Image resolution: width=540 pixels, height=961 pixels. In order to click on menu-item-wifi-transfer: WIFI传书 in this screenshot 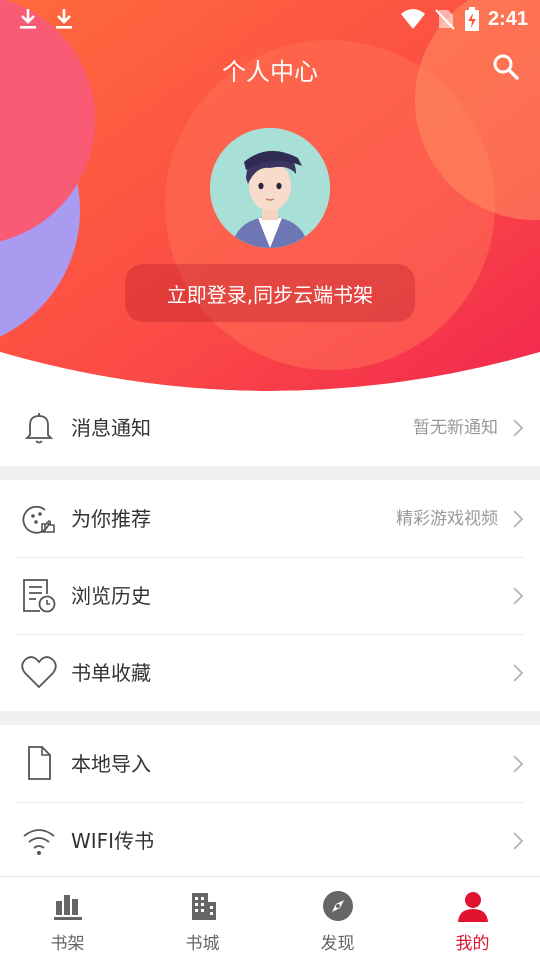, I will do `click(270, 841)`.